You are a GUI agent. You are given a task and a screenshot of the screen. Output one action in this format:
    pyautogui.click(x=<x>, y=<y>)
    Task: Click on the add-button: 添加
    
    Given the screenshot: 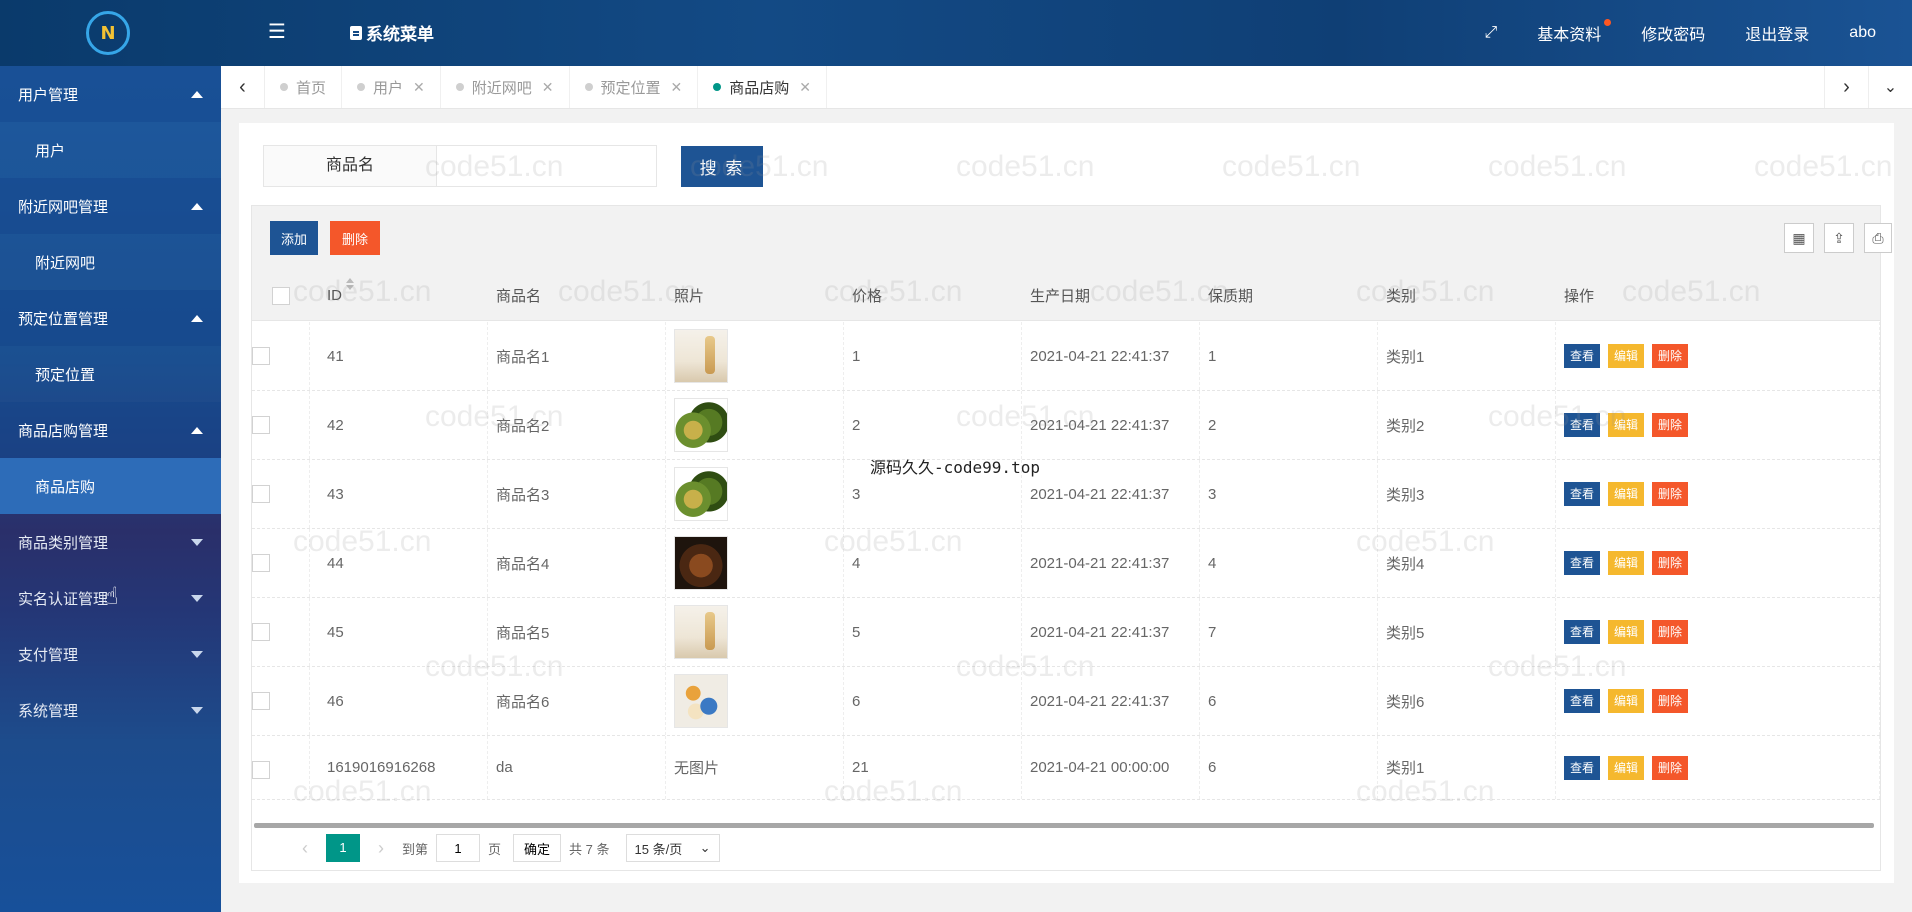 What is the action you would take?
    pyautogui.click(x=294, y=238)
    